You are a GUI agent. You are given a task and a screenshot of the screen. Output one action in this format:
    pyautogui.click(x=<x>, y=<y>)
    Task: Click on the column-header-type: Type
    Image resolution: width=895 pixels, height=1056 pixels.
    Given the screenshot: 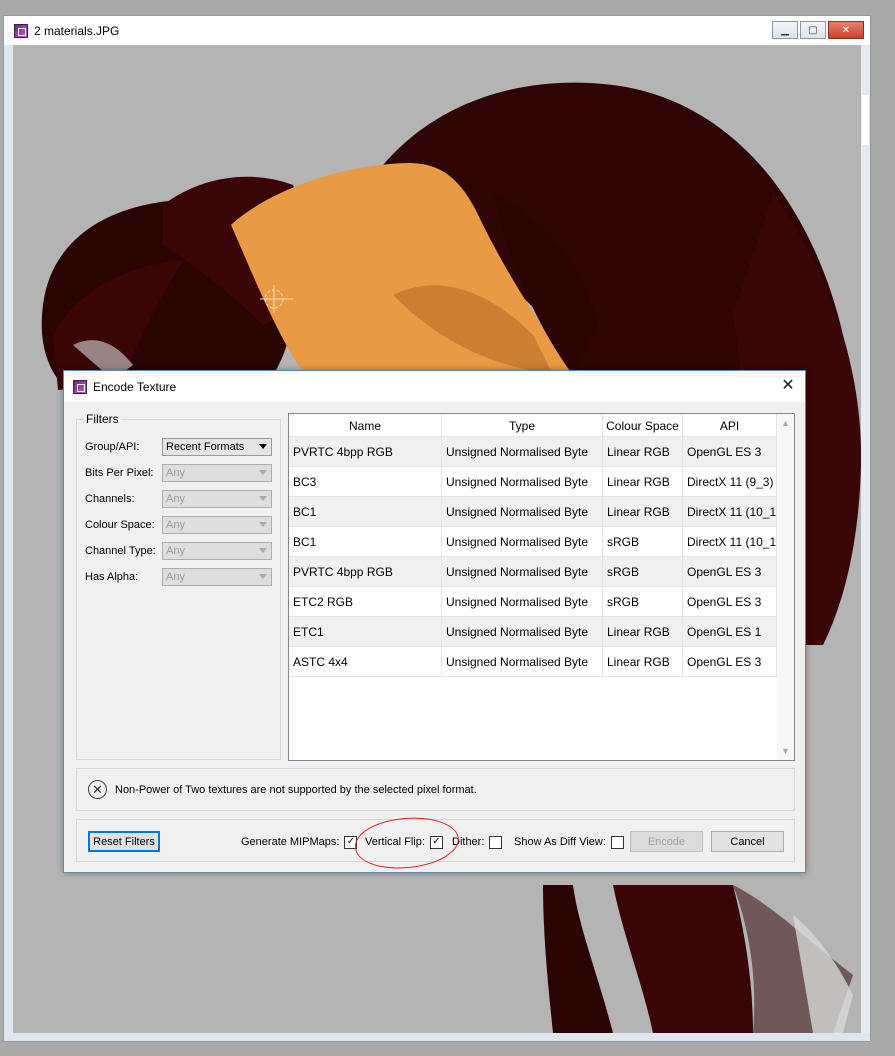 What is the action you would take?
    pyautogui.click(x=522, y=425)
    